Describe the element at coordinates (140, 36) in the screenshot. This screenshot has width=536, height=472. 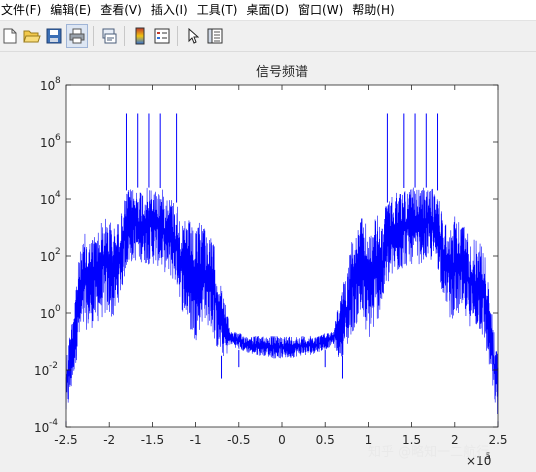
I see `insert-colorbar-icon` at that location.